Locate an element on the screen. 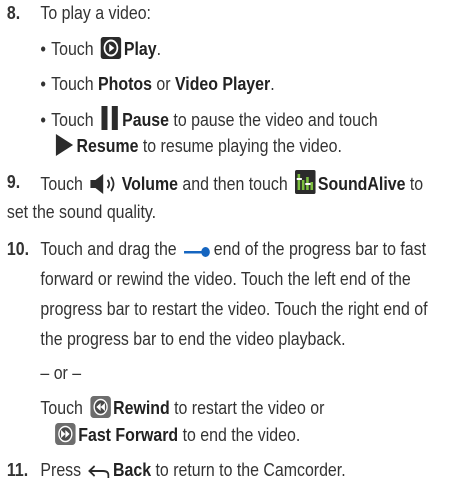 The width and height of the screenshot is (474, 486). end-text: end of the progress bar to fast is located at coordinates (320, 248).